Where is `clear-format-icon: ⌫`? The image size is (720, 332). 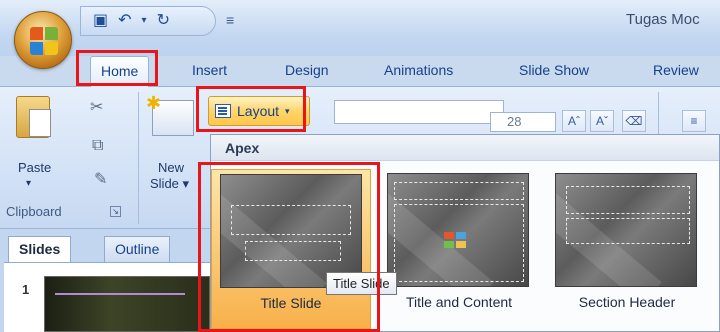
clear-format-icon: ⌫ is located at coordinates (634, 121).